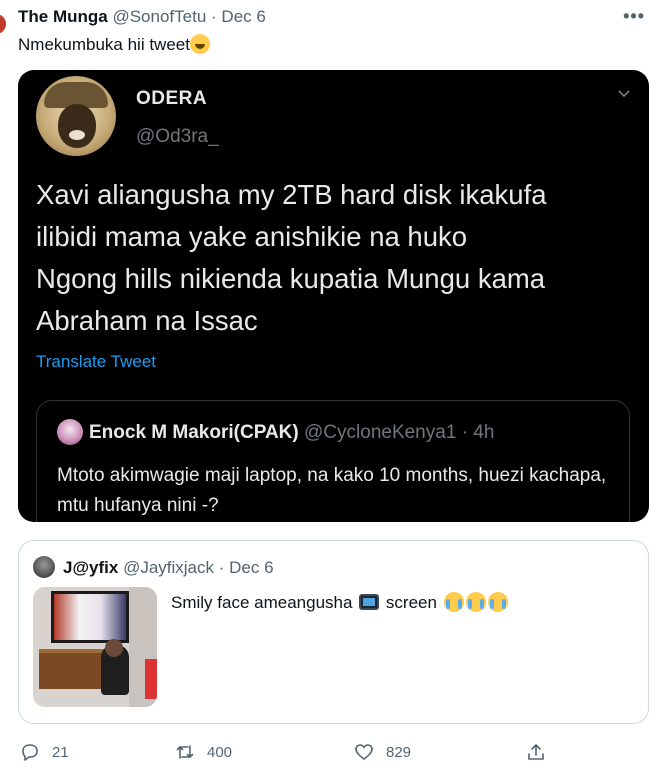  What do you see at coordinates (291, 278) in the screenshot?
I see `odera-text-line: Ngong hills nikienda kupatia Mungu kama` at bounding box center [291, 278].